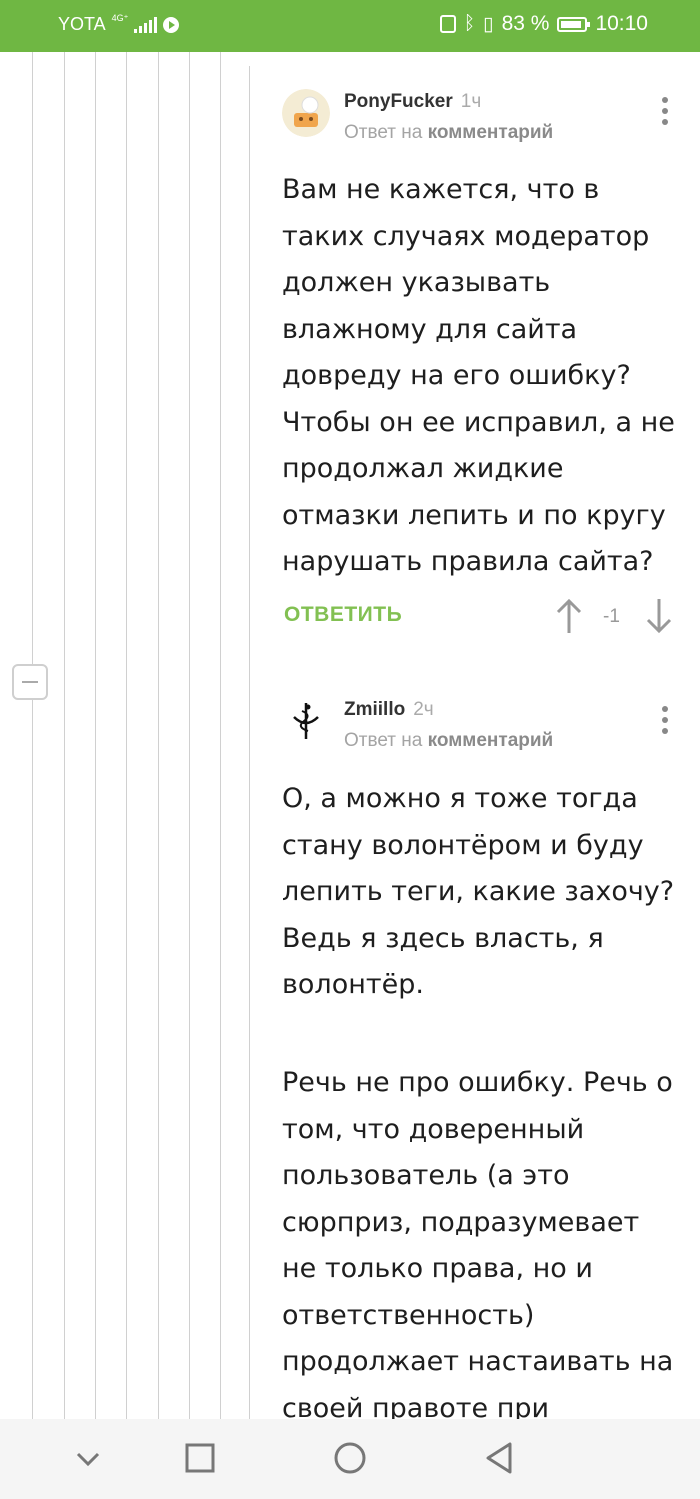 The width and height of the screenshot is (700, 1499). Describe the element at coordinates (30, 682) in the screenshot. I see `collapse-thread-button` at that location.